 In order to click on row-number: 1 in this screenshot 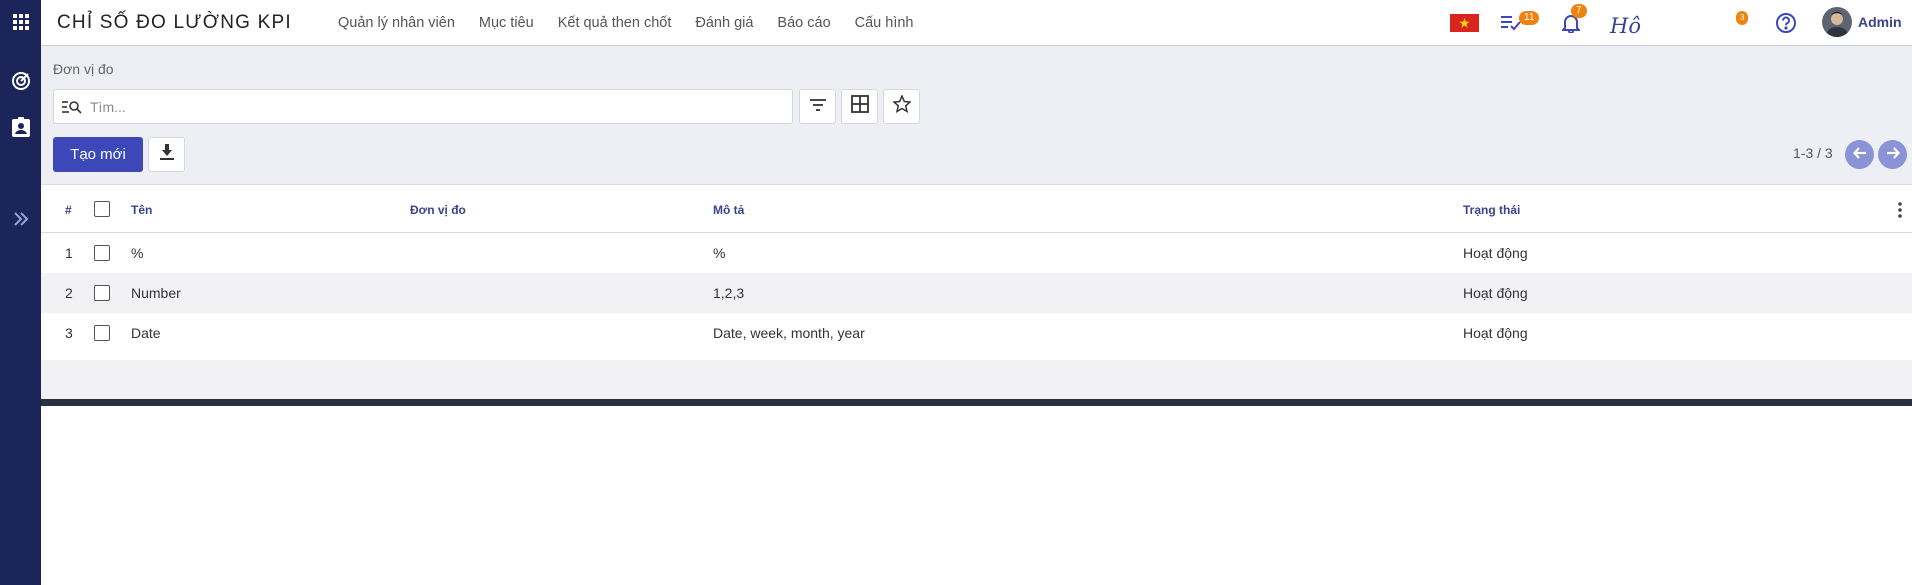, I will do `click(69, 253)`.